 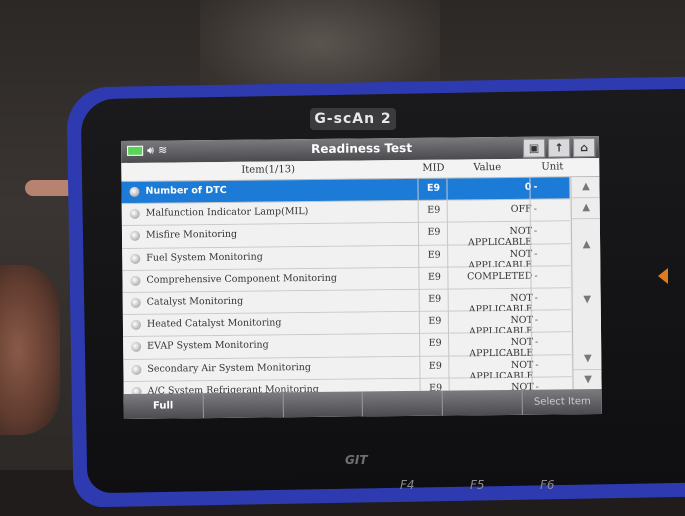 What do you see at coordinates (204, 257) in the screenshot?
I see `row-item: Fuel System Monitoring` at bounding box center [204, 257].